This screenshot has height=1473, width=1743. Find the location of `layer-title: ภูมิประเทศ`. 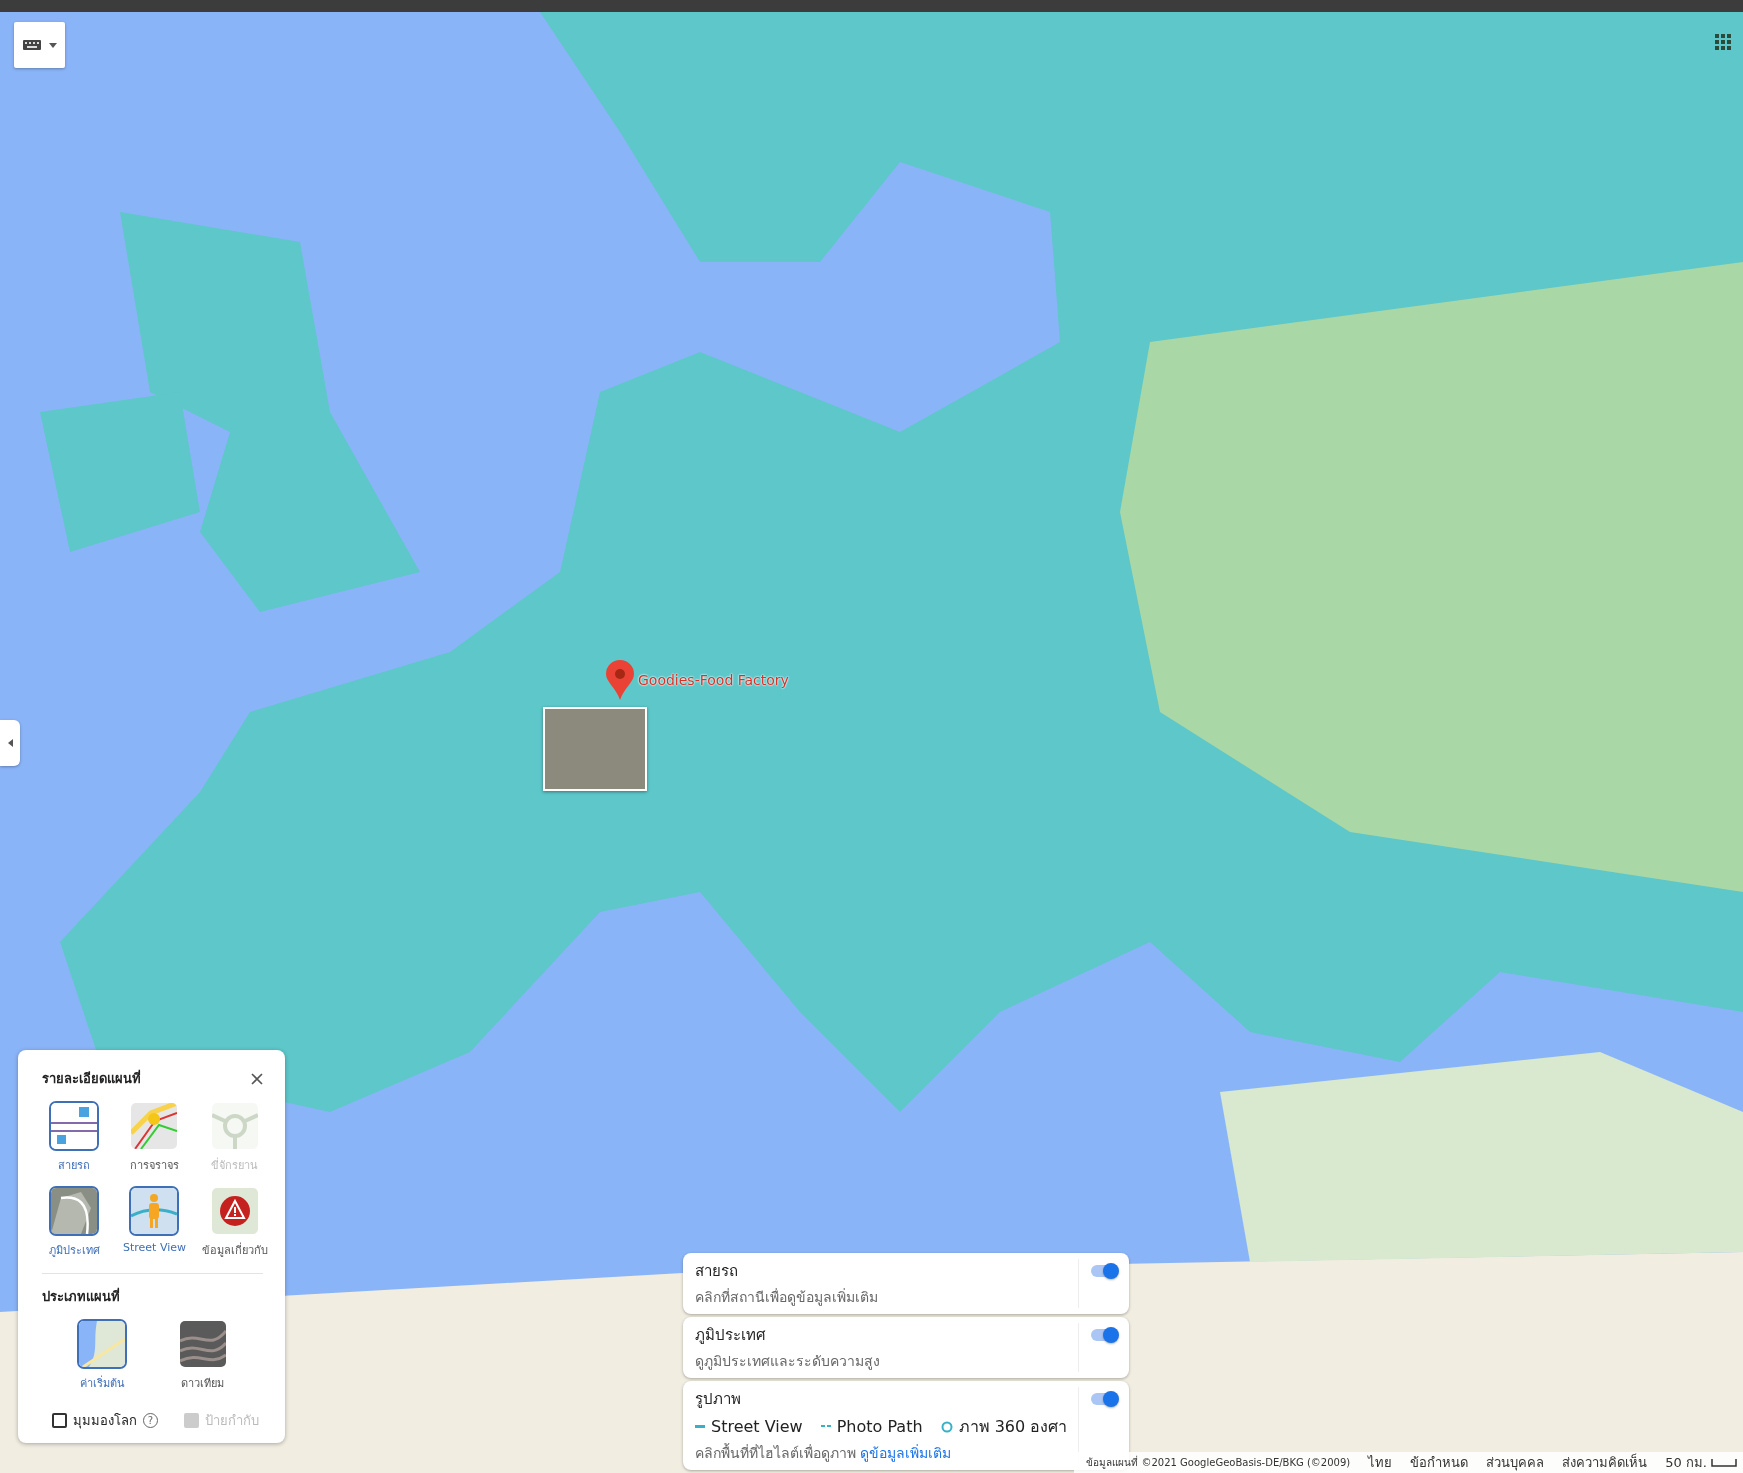

layer-title: ภูมิประเทศ is located at coordinates (731, 1335).